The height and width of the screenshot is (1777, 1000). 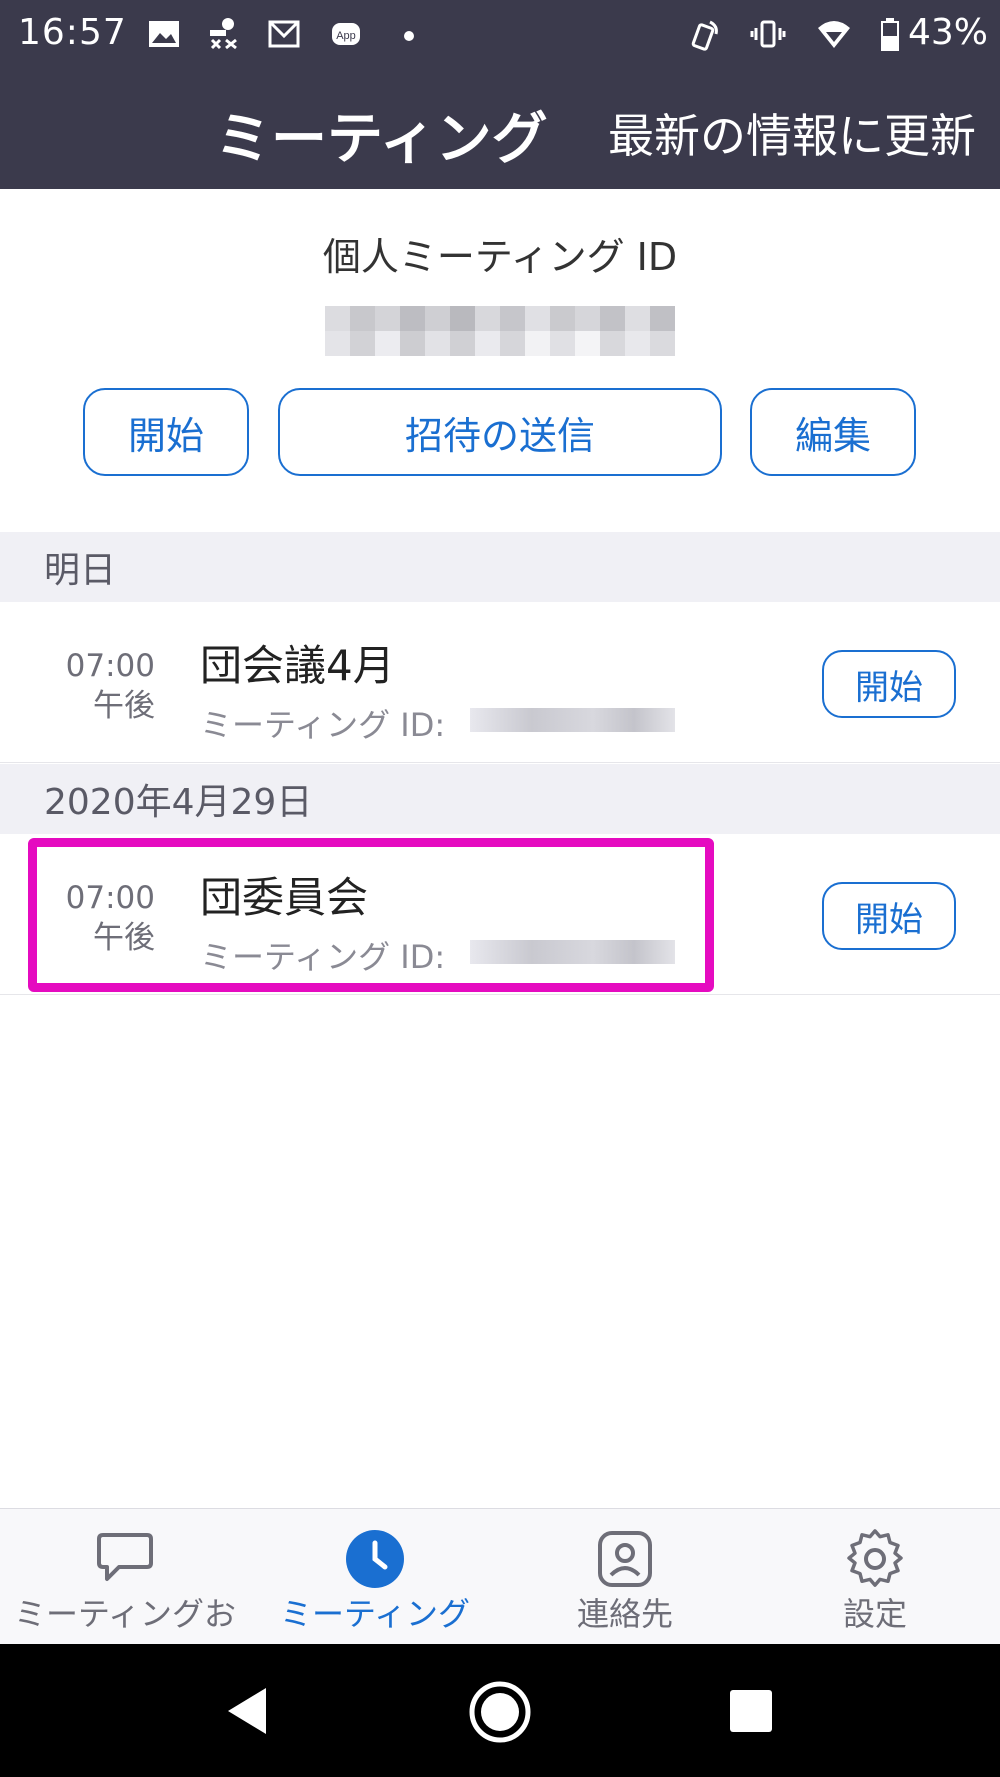 I want to click on meeting-time: 07:00, so click(x=110, y=666).